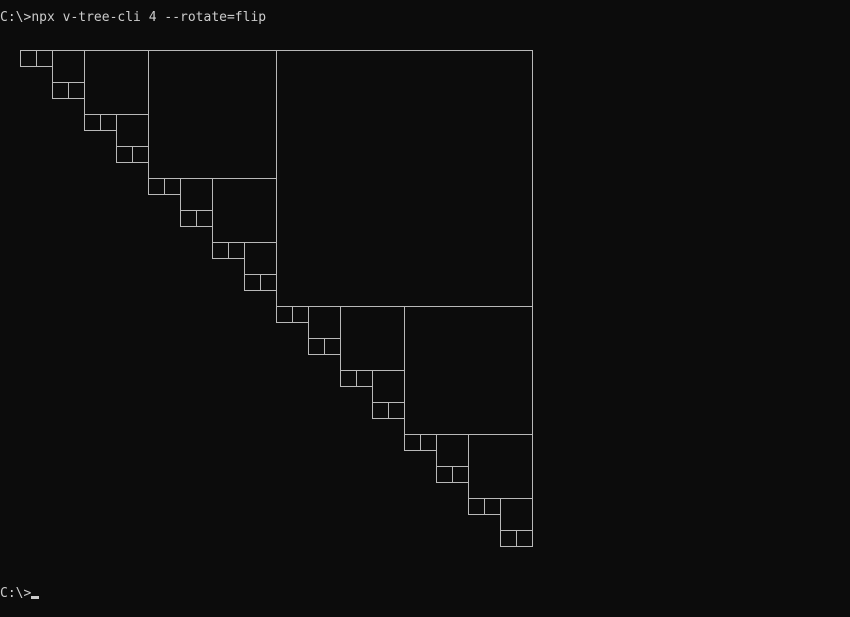  I want to click on current-prompt: C:\>, so click(16, 593).